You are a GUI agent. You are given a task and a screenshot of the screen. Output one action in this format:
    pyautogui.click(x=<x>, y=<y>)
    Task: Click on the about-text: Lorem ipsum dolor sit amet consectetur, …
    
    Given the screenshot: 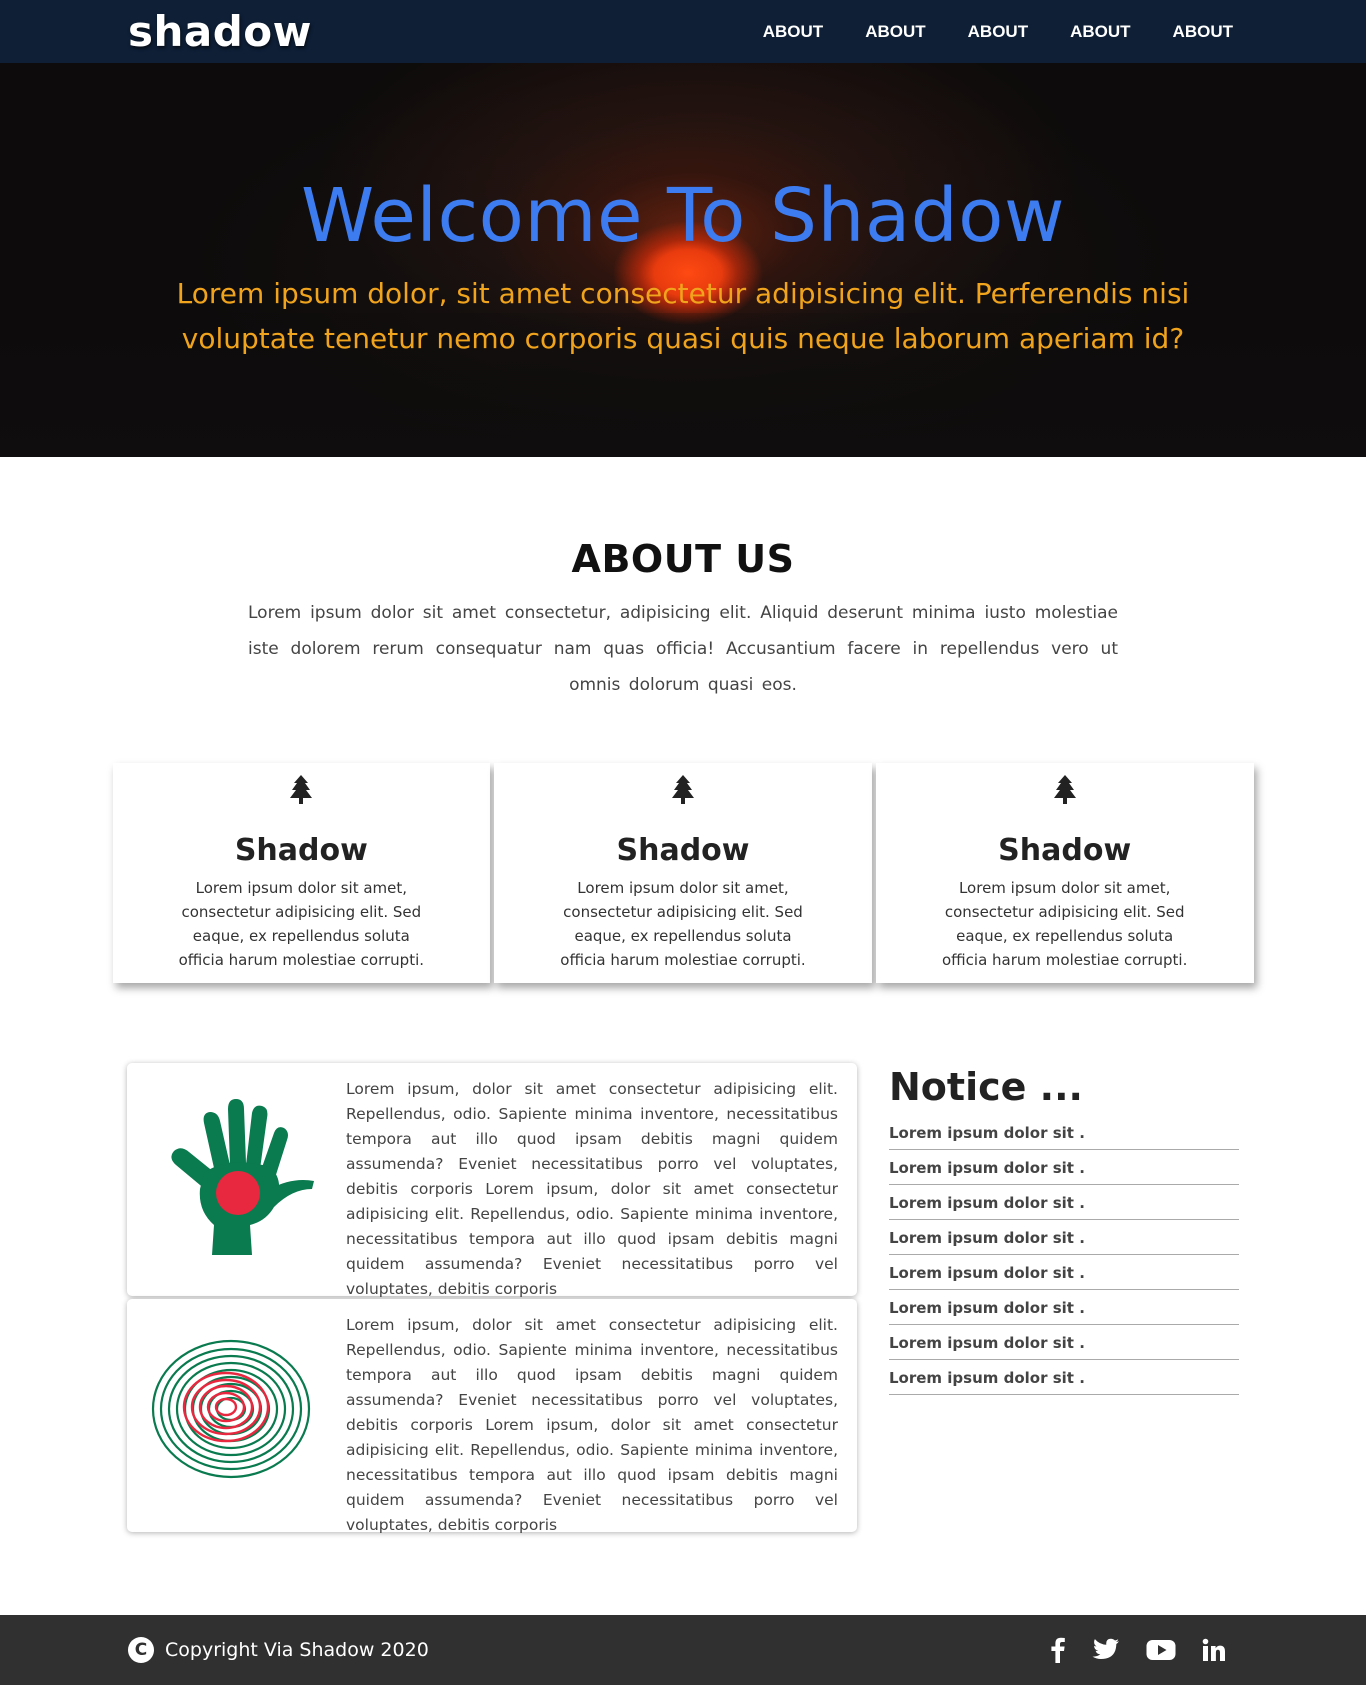 What is the action you would take?
    pyautogui.click(x=683, y=649)
    